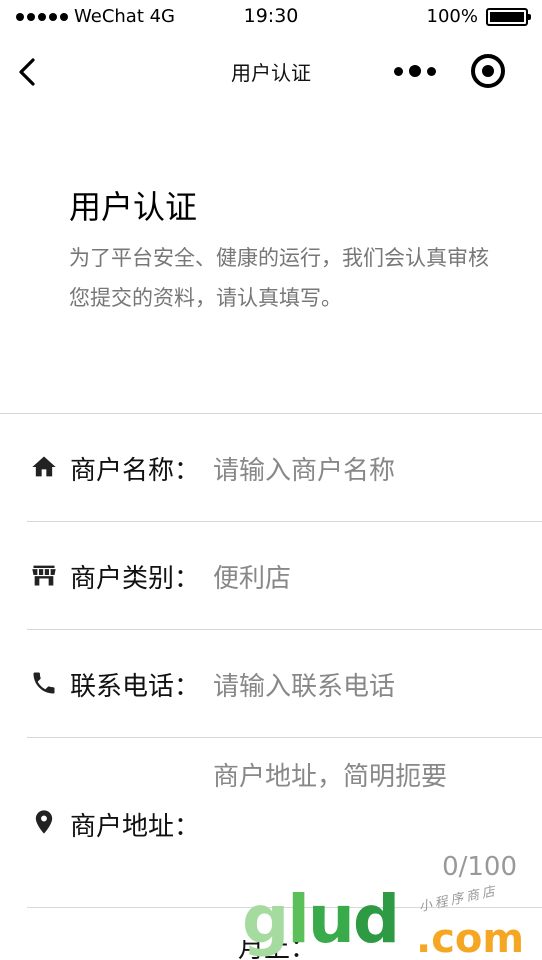  Describe the element at coordinates (470, 938) in the screenshot. I see `watermark-suffix: .com` at that location.